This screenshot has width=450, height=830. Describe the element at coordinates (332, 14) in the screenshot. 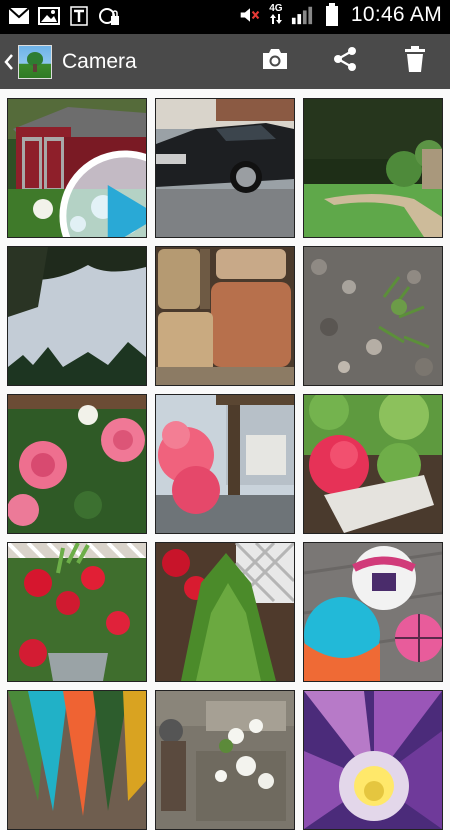

I see `battery-icon` at that location.